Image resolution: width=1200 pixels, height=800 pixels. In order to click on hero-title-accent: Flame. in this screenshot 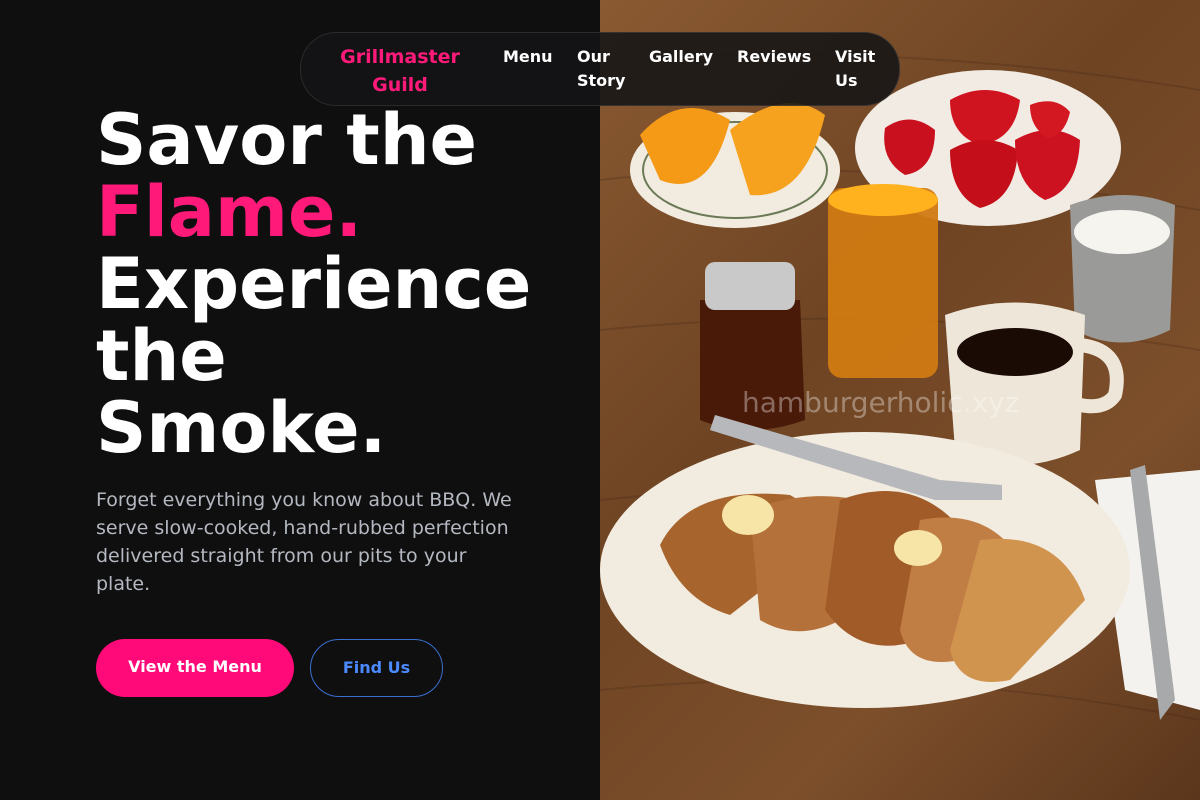, I will do `click(229, 212)`.